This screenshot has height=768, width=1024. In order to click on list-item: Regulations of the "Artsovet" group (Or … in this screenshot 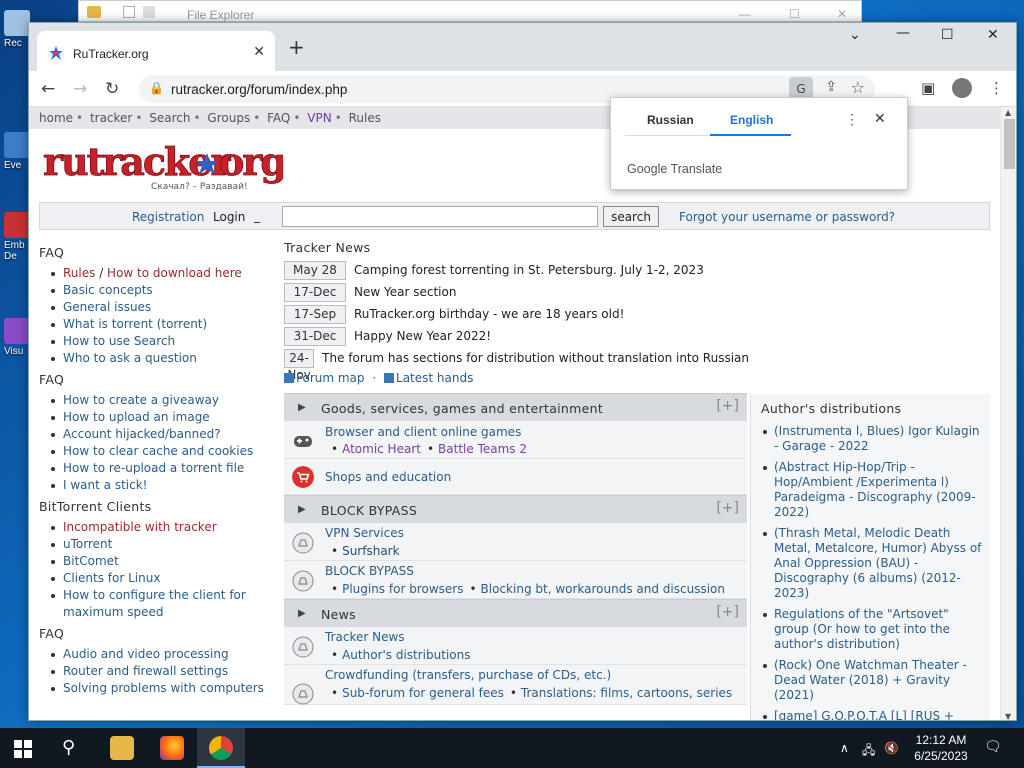, I will do `click(874, 629)`.